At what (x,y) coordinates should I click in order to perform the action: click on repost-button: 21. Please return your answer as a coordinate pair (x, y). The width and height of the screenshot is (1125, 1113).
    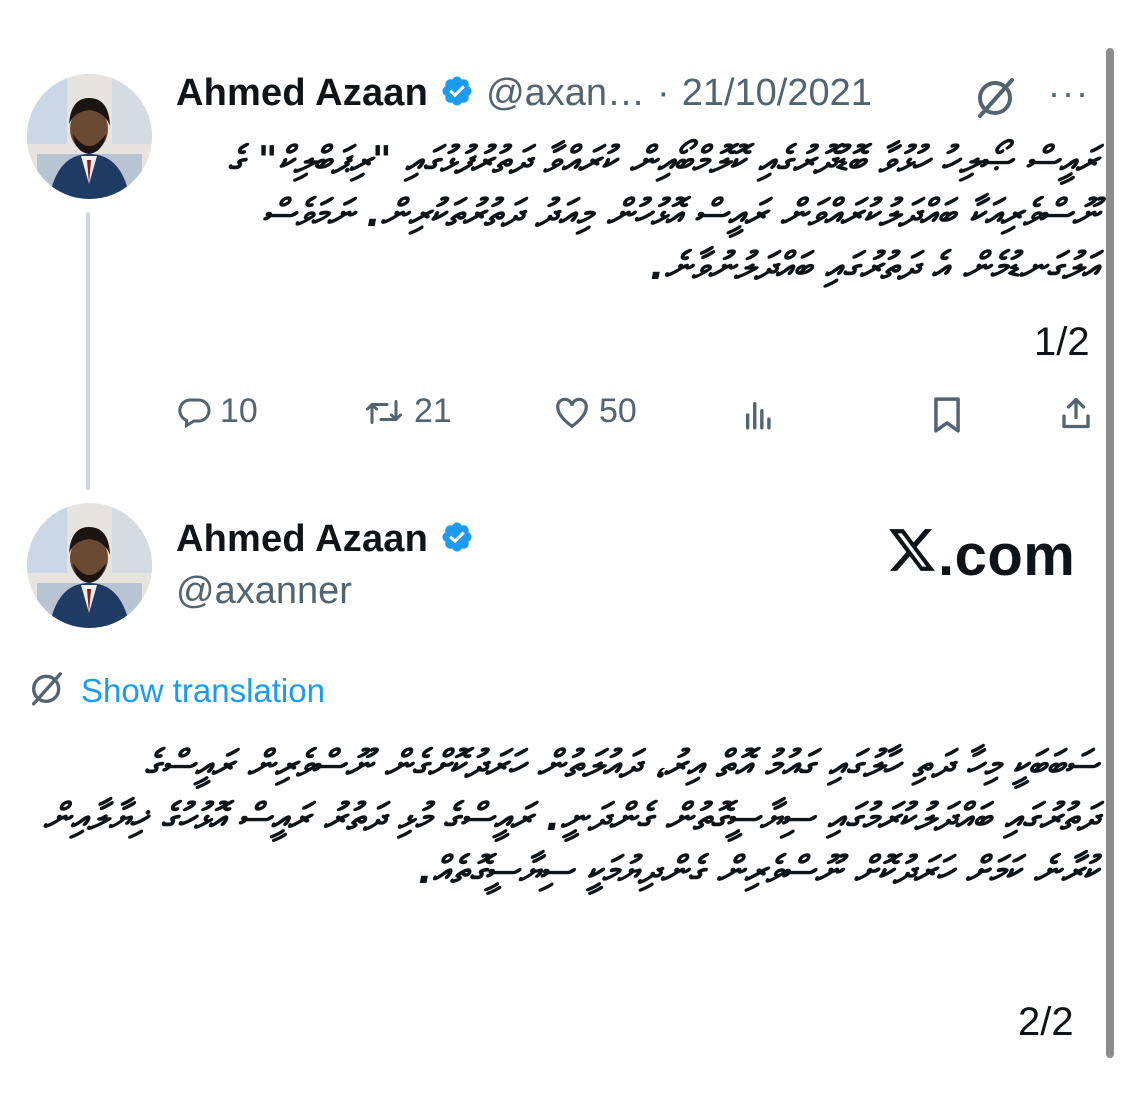
    Looking at the image, I should click on (407, 411).